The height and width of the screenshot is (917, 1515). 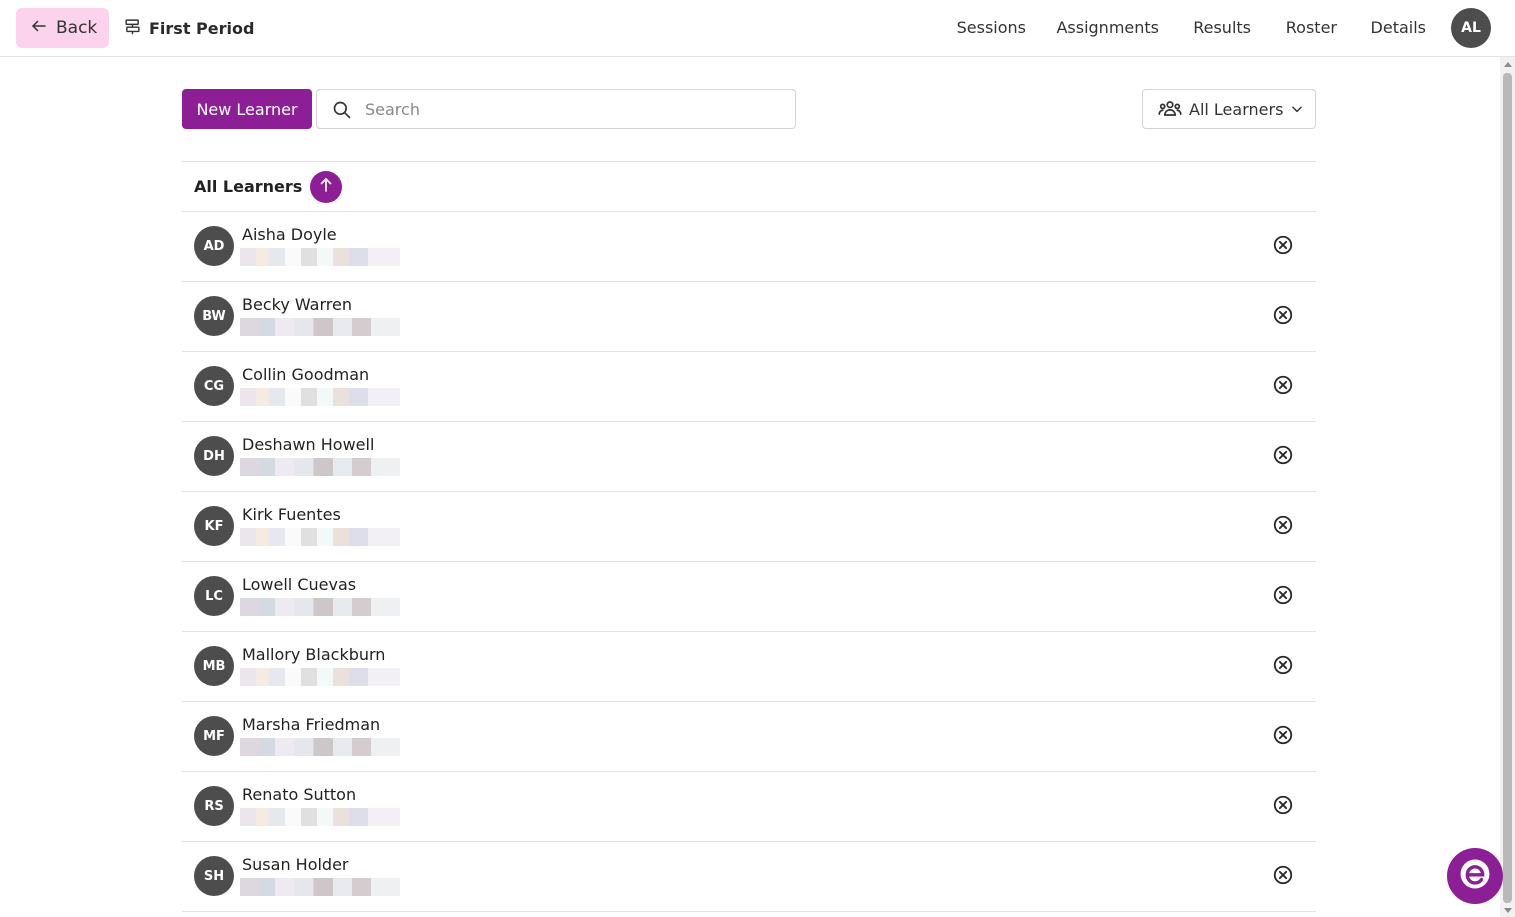 I want to click on learner-row: MF Marsha Friedman, so click(x=749, y=737).